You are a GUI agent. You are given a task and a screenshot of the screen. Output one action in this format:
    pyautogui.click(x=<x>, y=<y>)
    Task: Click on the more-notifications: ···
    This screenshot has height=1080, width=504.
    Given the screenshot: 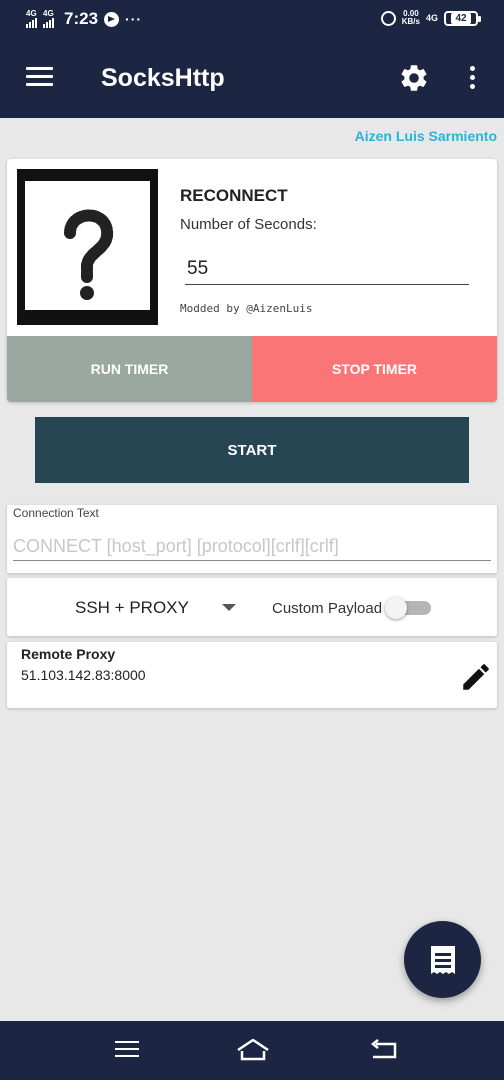 What is the action you would take?
    pyautogui.click(x=134, y=19)
    